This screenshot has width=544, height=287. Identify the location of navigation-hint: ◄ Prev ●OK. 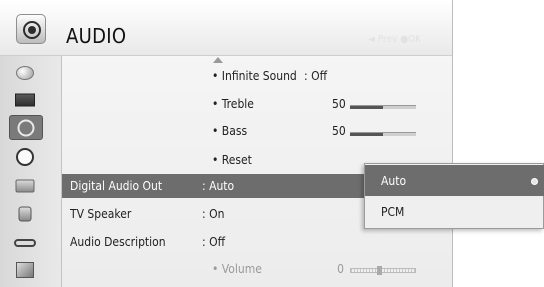
(395, 39).